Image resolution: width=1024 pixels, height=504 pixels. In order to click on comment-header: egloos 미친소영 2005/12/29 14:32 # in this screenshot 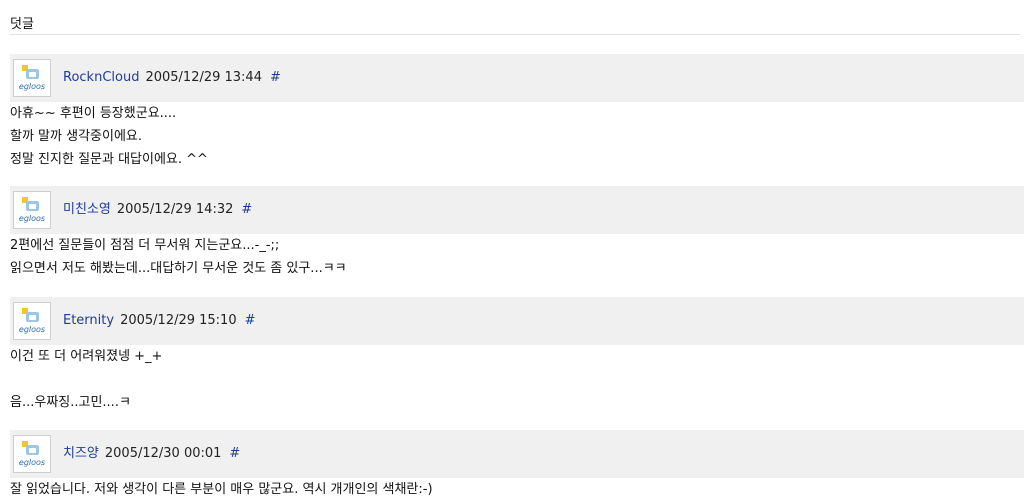, I will do `click(517, 210)`.